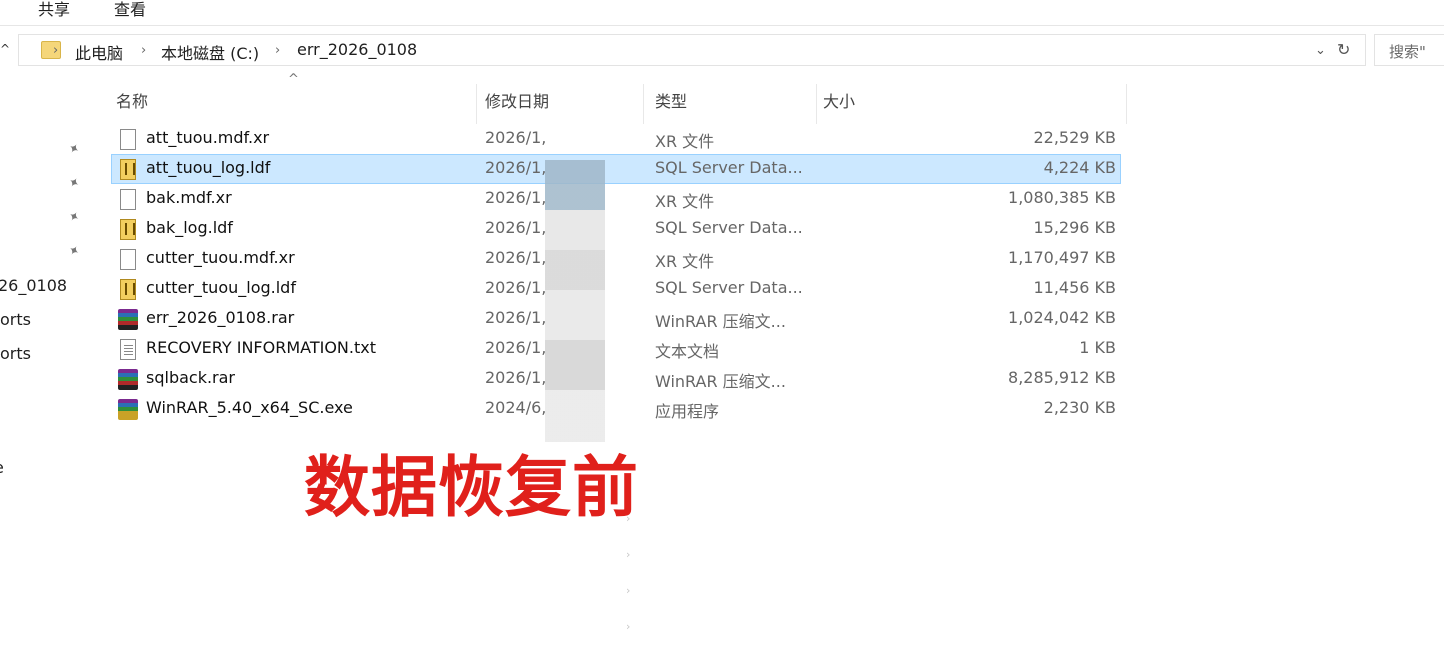 The image size is (1444, 662). I want to click on breadcrumb-current-folder: err_2026_0108, so click(357, 49).